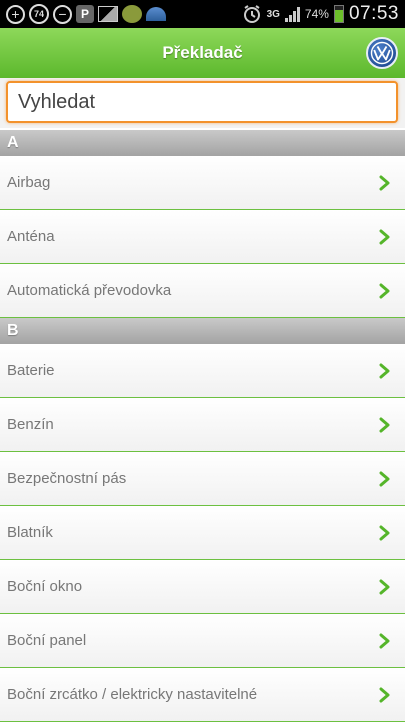 The image size is (405, 722). What do you see at coordinates (202, 291) in the screenshot?
I see `list-item: Automatická převodovka` at bounding box center [202, 291].